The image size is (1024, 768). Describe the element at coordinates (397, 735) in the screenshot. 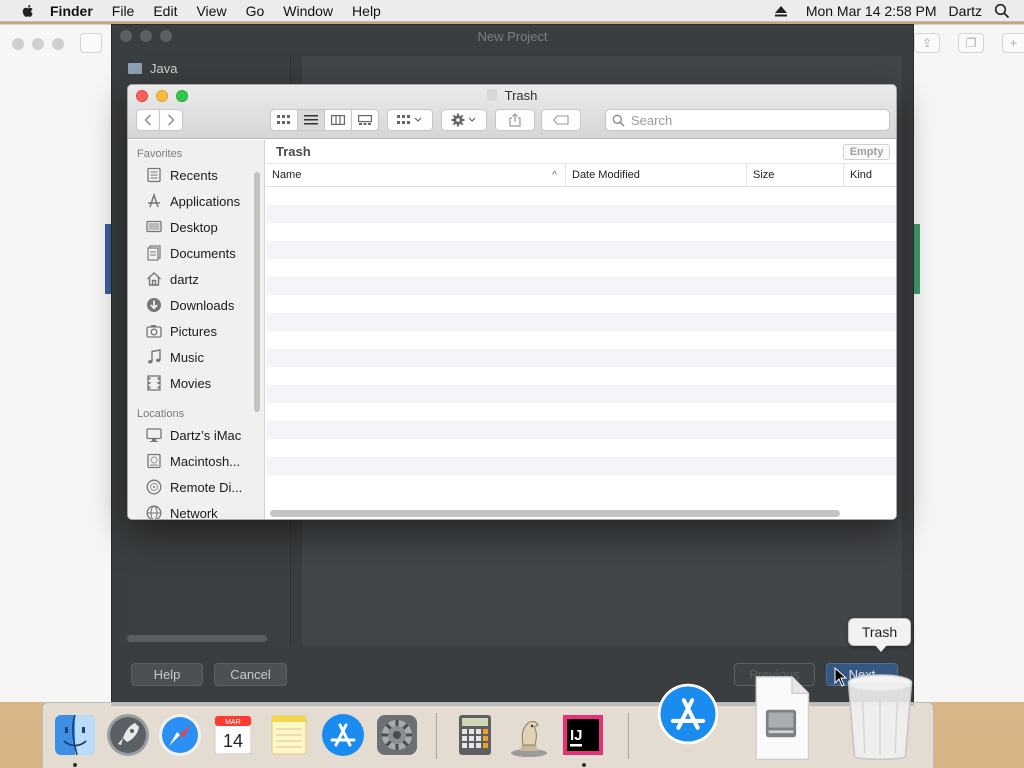

I see `system-preferences-dock-icon` at that location.